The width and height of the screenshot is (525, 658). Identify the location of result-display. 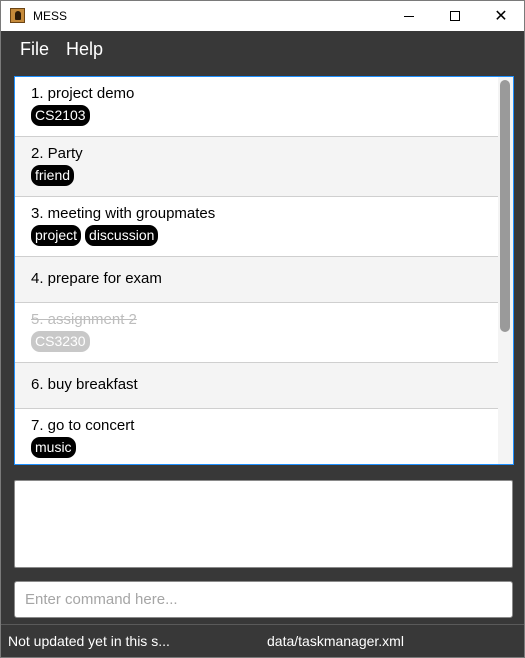
(263, 524).